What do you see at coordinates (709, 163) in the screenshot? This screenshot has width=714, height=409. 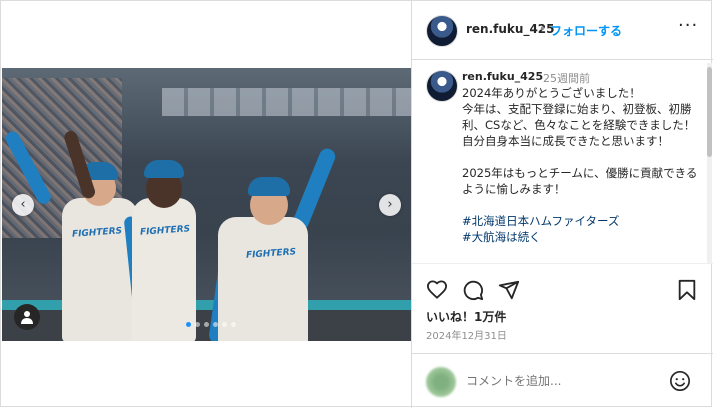 I see `comments-scrollbar` at bounding box center [709, 163].